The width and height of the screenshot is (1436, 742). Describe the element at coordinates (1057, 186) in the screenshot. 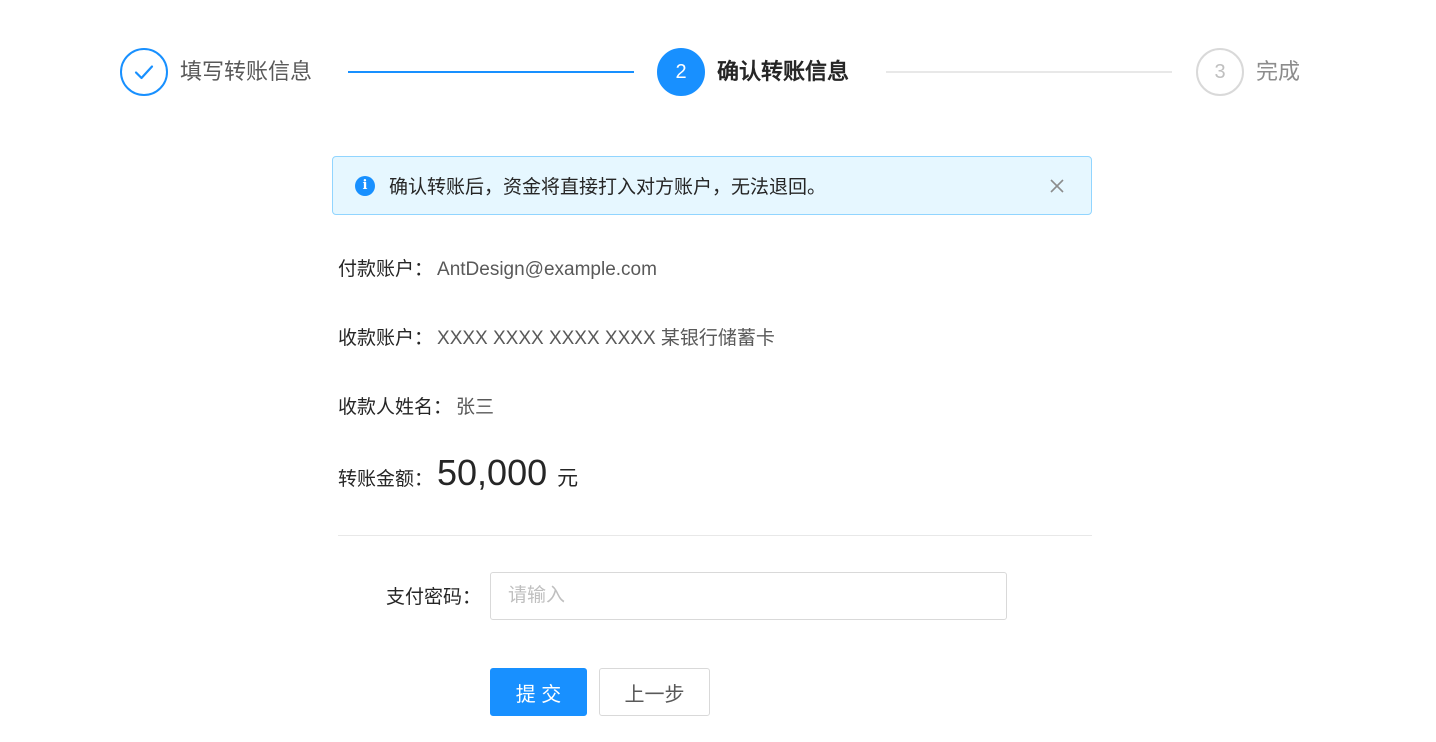

I see `close-icon` at that location.